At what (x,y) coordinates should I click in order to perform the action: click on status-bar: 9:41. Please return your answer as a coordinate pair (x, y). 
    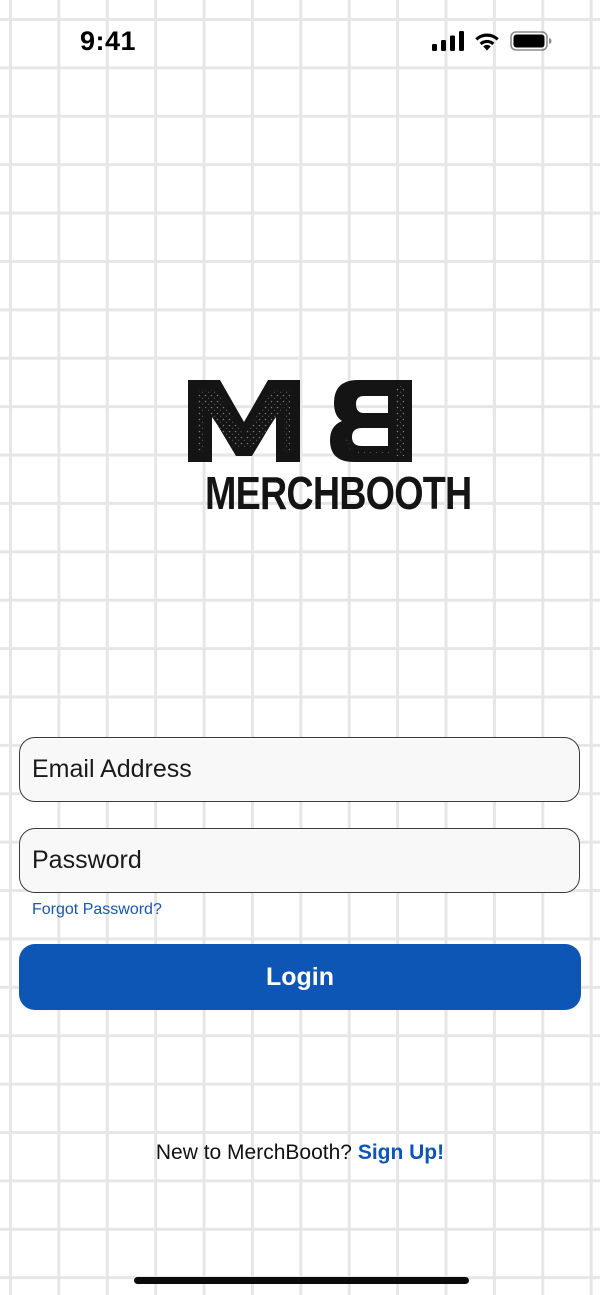
    Looking at the image, I should click on (300, 44).